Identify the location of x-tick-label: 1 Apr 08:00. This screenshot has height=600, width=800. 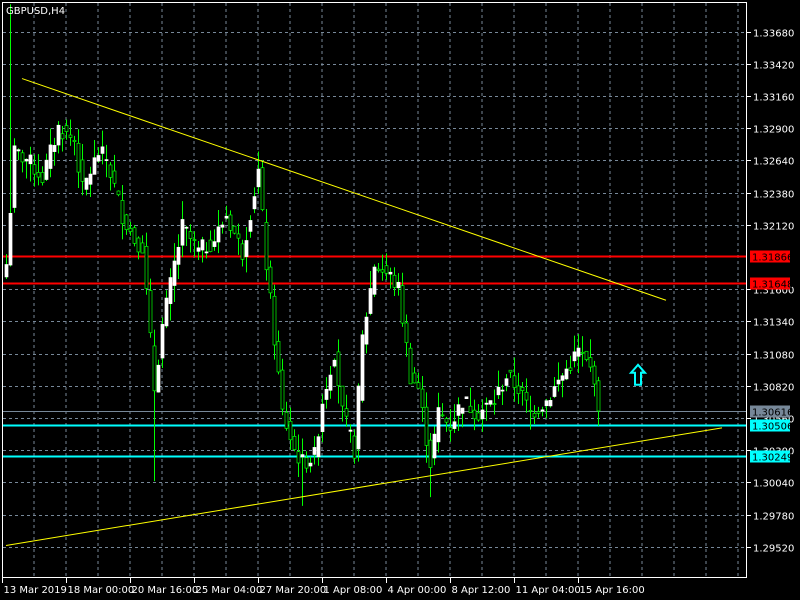
(353, 590).